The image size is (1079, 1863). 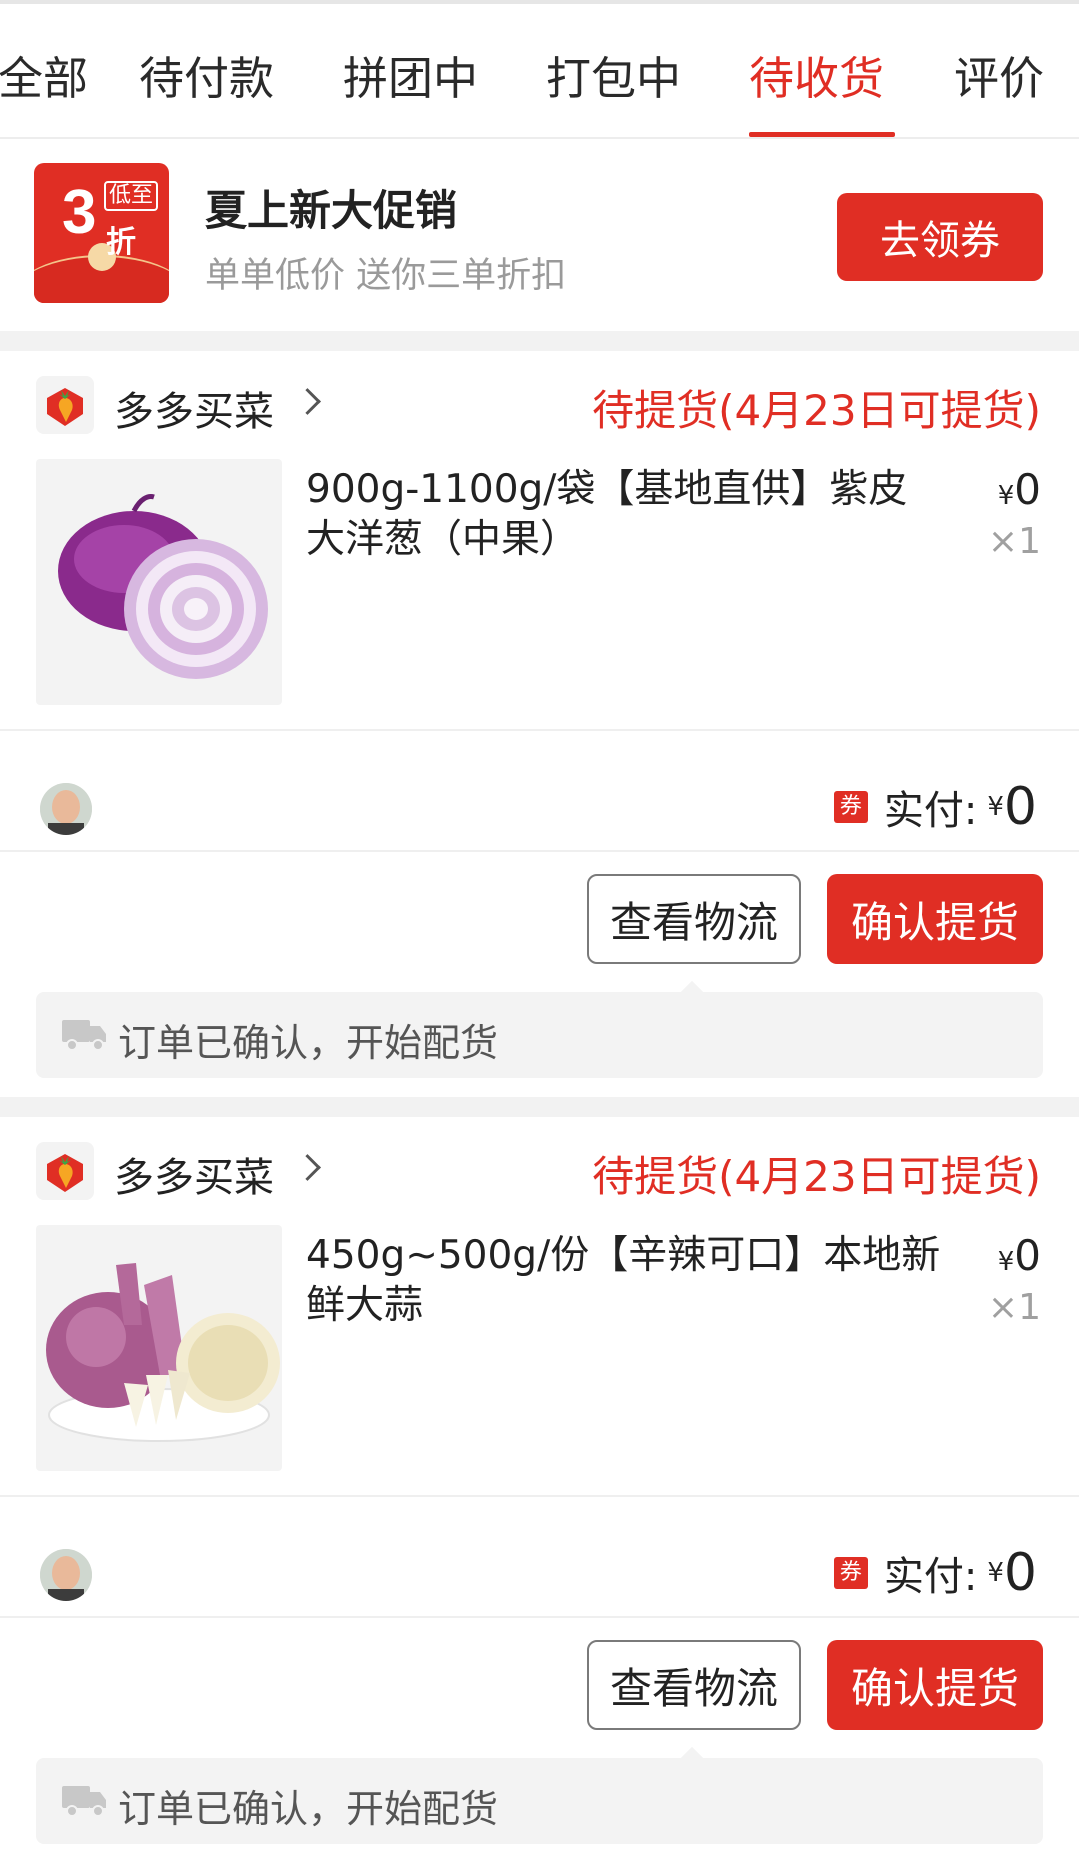 I want to click on tab-pending-payment: 待付款, so click(x=206, y=74).